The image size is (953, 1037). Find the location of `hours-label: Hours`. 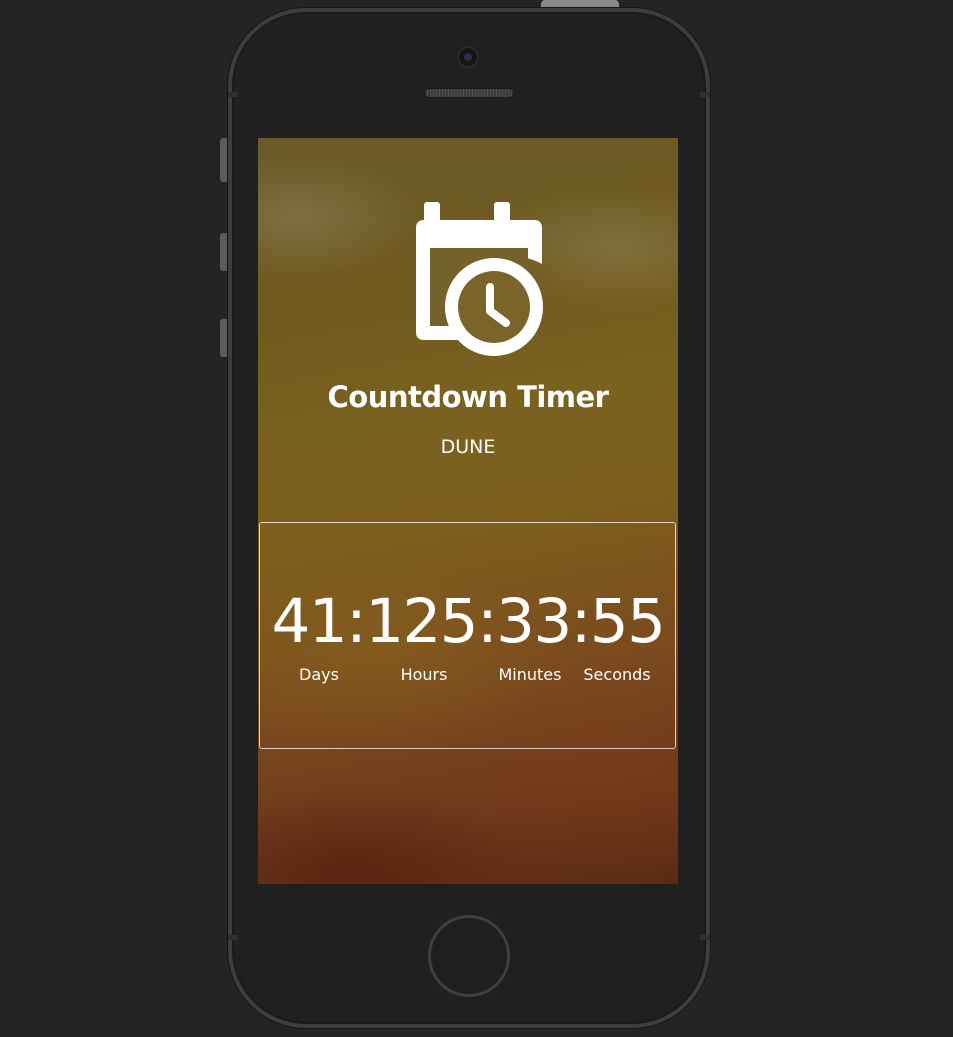

hours-label: Hours is located at coordinates (424, 674).